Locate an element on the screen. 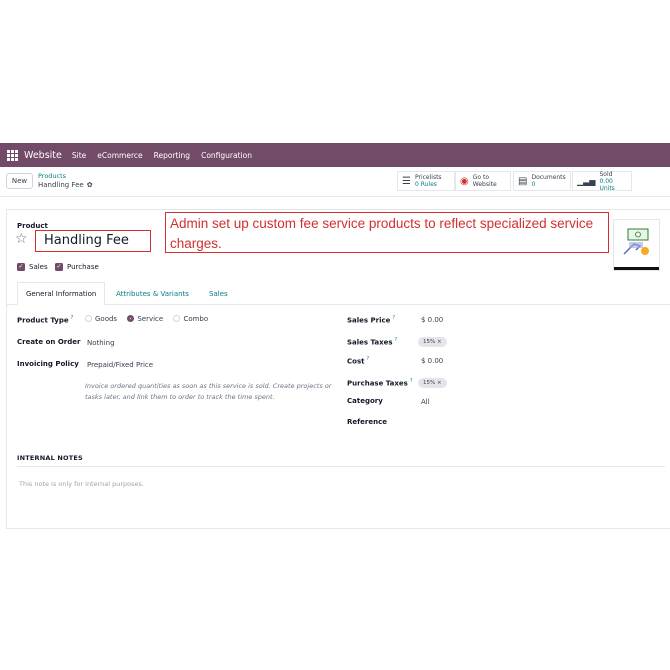 The height and width of the screenshot is (670, 670). sales-price-field: $ 0.00 is located at coordinates (432, 320).